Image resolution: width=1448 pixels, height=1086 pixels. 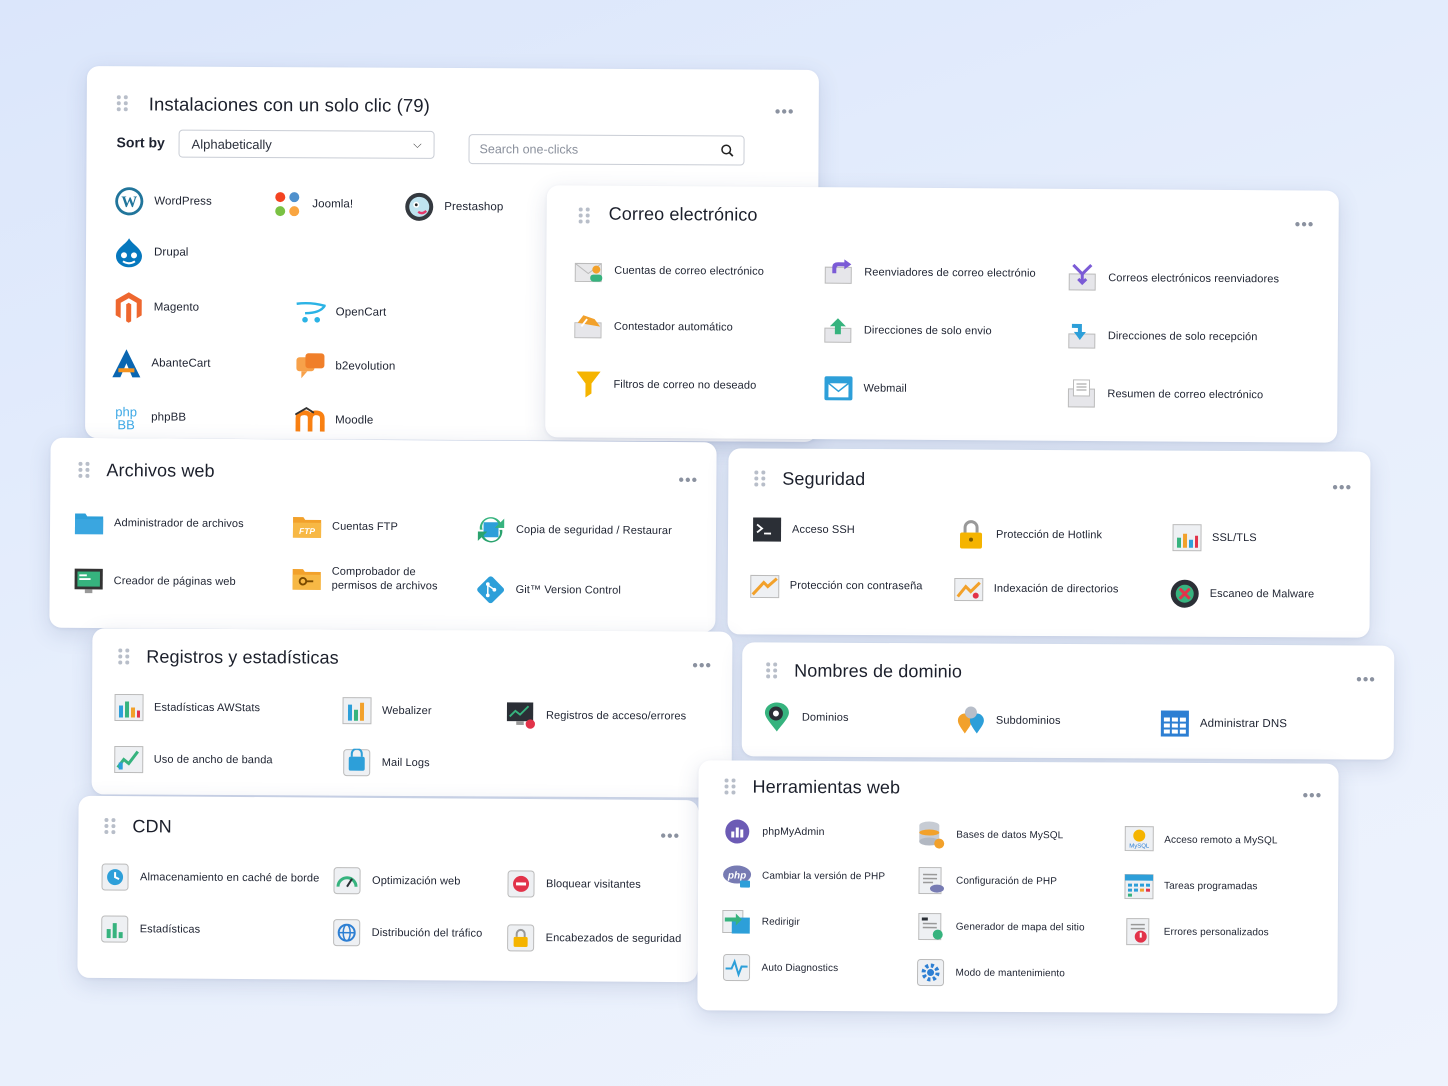 I want to click on bandwidth-usage: Uso de ancho de banda, so click(x=193, y=759).